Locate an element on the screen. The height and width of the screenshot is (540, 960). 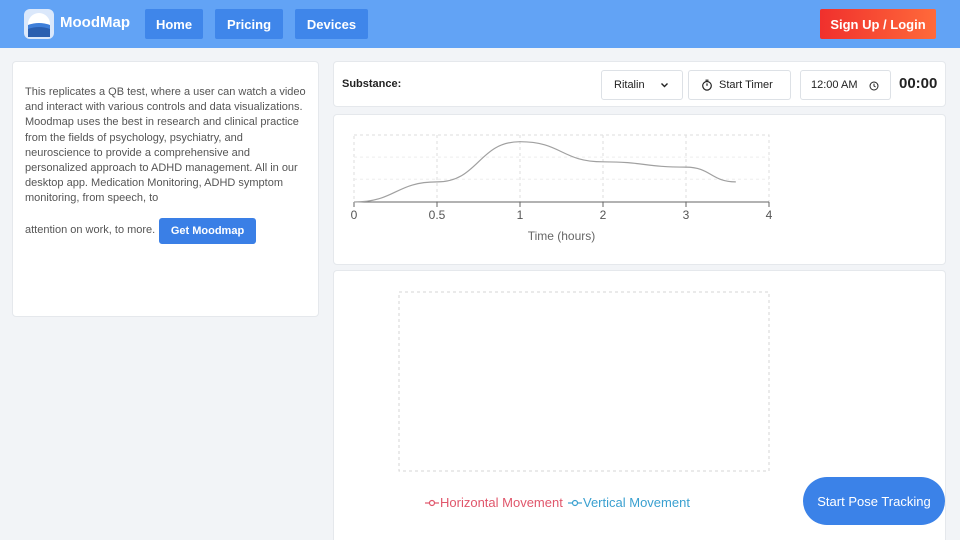
nav-pricing-button: Pricing is located at coordinates (249, 24).